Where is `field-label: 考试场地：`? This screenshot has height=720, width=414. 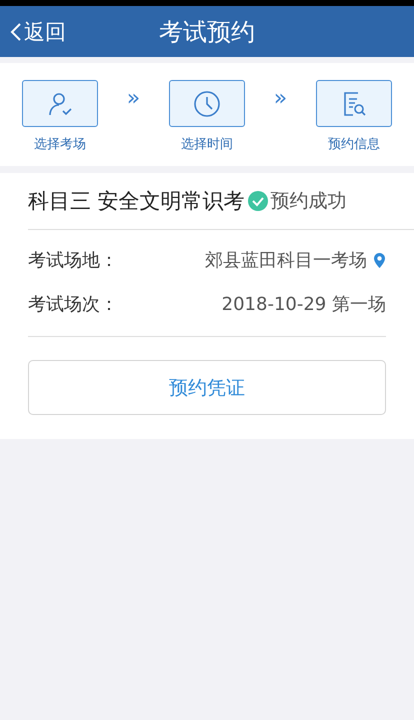 field-label: 考试场地： is located at coordinates (73, 260).